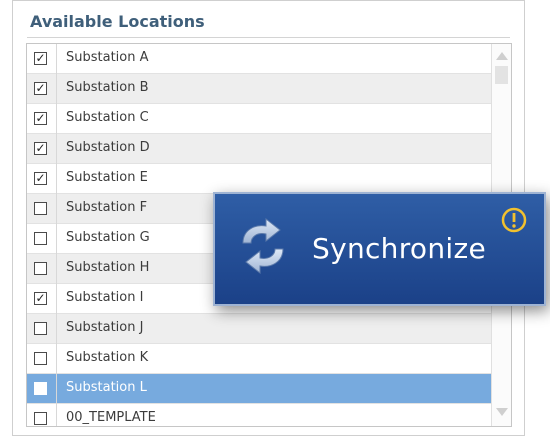 The width and height of the screenshot is (550, 443). I want to click on list-item: 00_TEMPLATE, so click(259, 415).